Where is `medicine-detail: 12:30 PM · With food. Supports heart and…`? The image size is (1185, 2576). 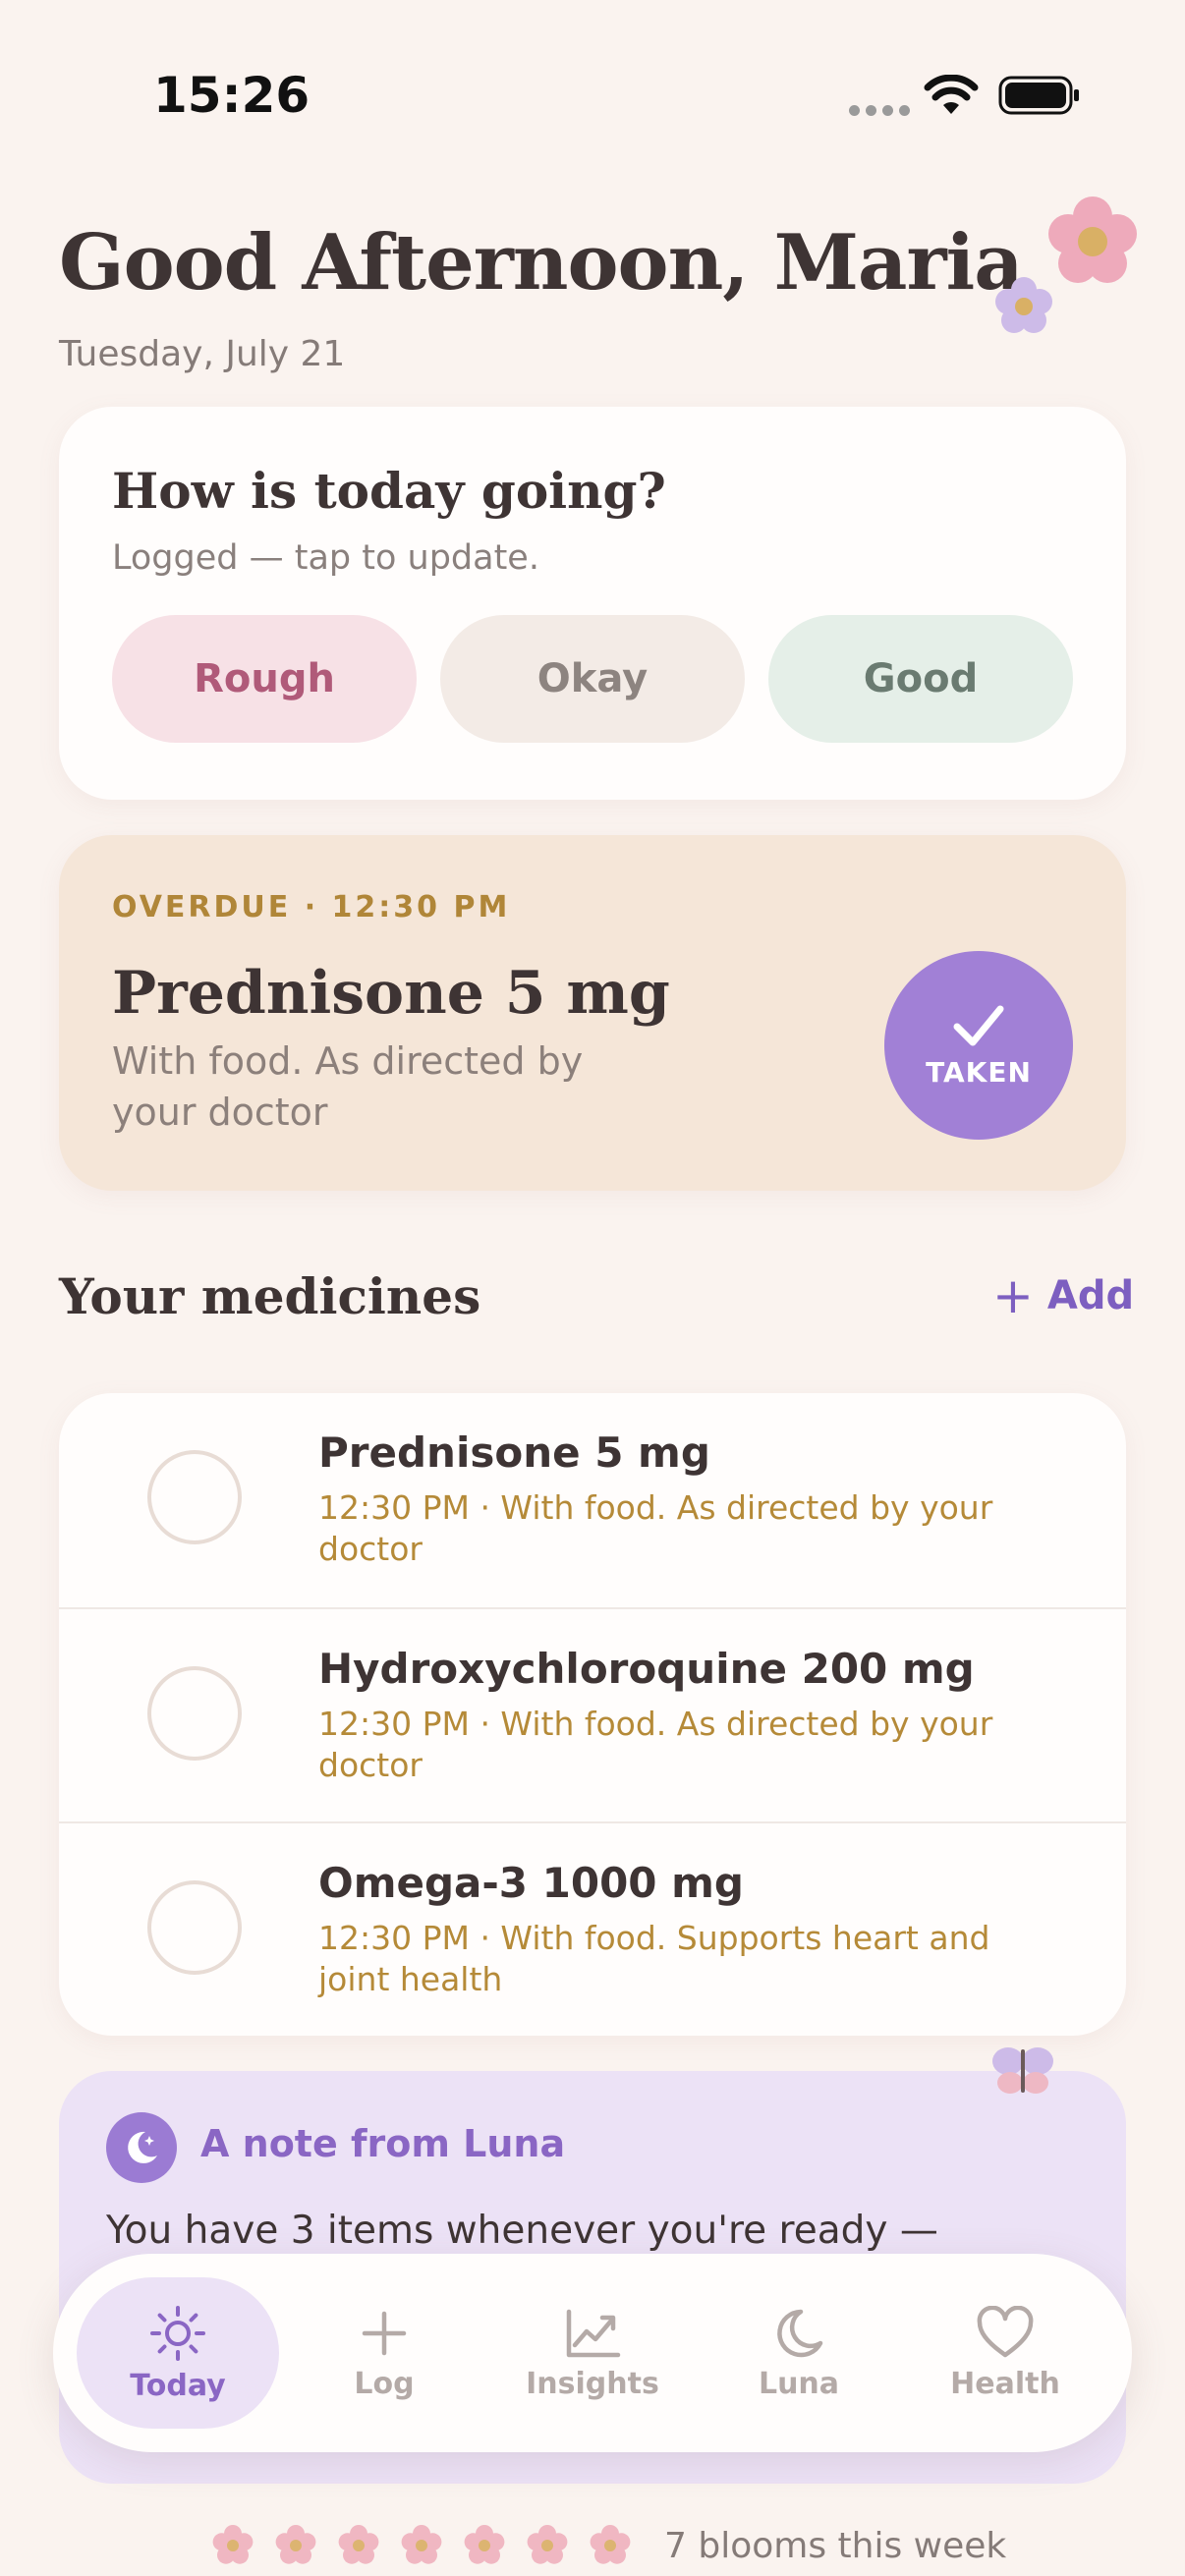
medicine-detail: 12:30 PM · With food. Supports heart and… is located at coordinates (654, 1958).